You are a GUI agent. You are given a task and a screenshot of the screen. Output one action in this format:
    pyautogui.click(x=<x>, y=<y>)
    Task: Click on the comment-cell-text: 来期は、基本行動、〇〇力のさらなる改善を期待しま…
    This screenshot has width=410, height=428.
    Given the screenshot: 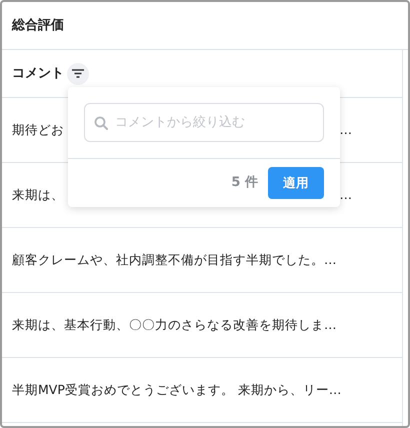 What is the action you would take?
    pyautogui.click(x=174, y=325)
    